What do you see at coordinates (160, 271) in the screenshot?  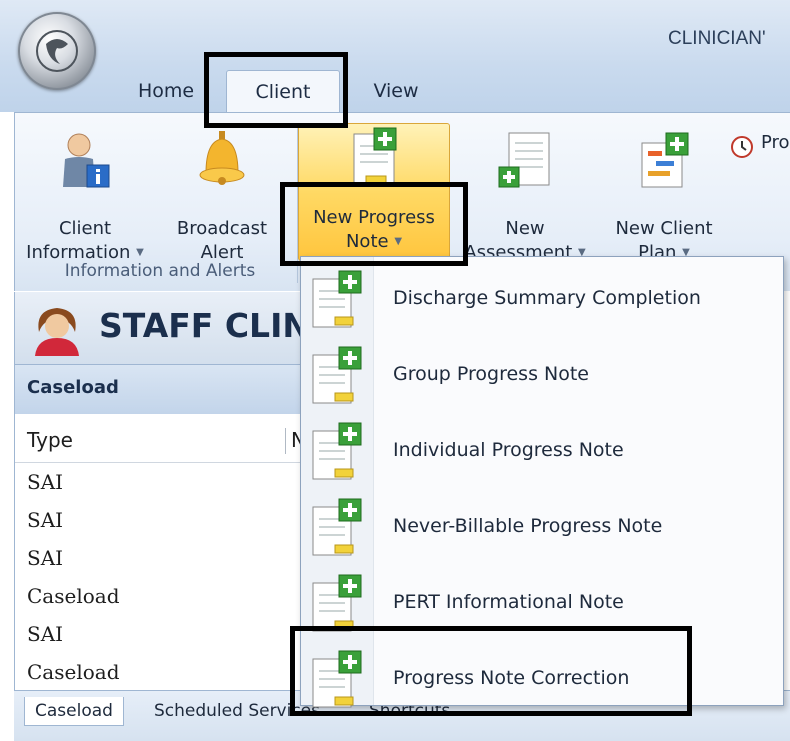 I see `group-label-information-alerts: Information and Alerts` at bounding box center [160, 271].